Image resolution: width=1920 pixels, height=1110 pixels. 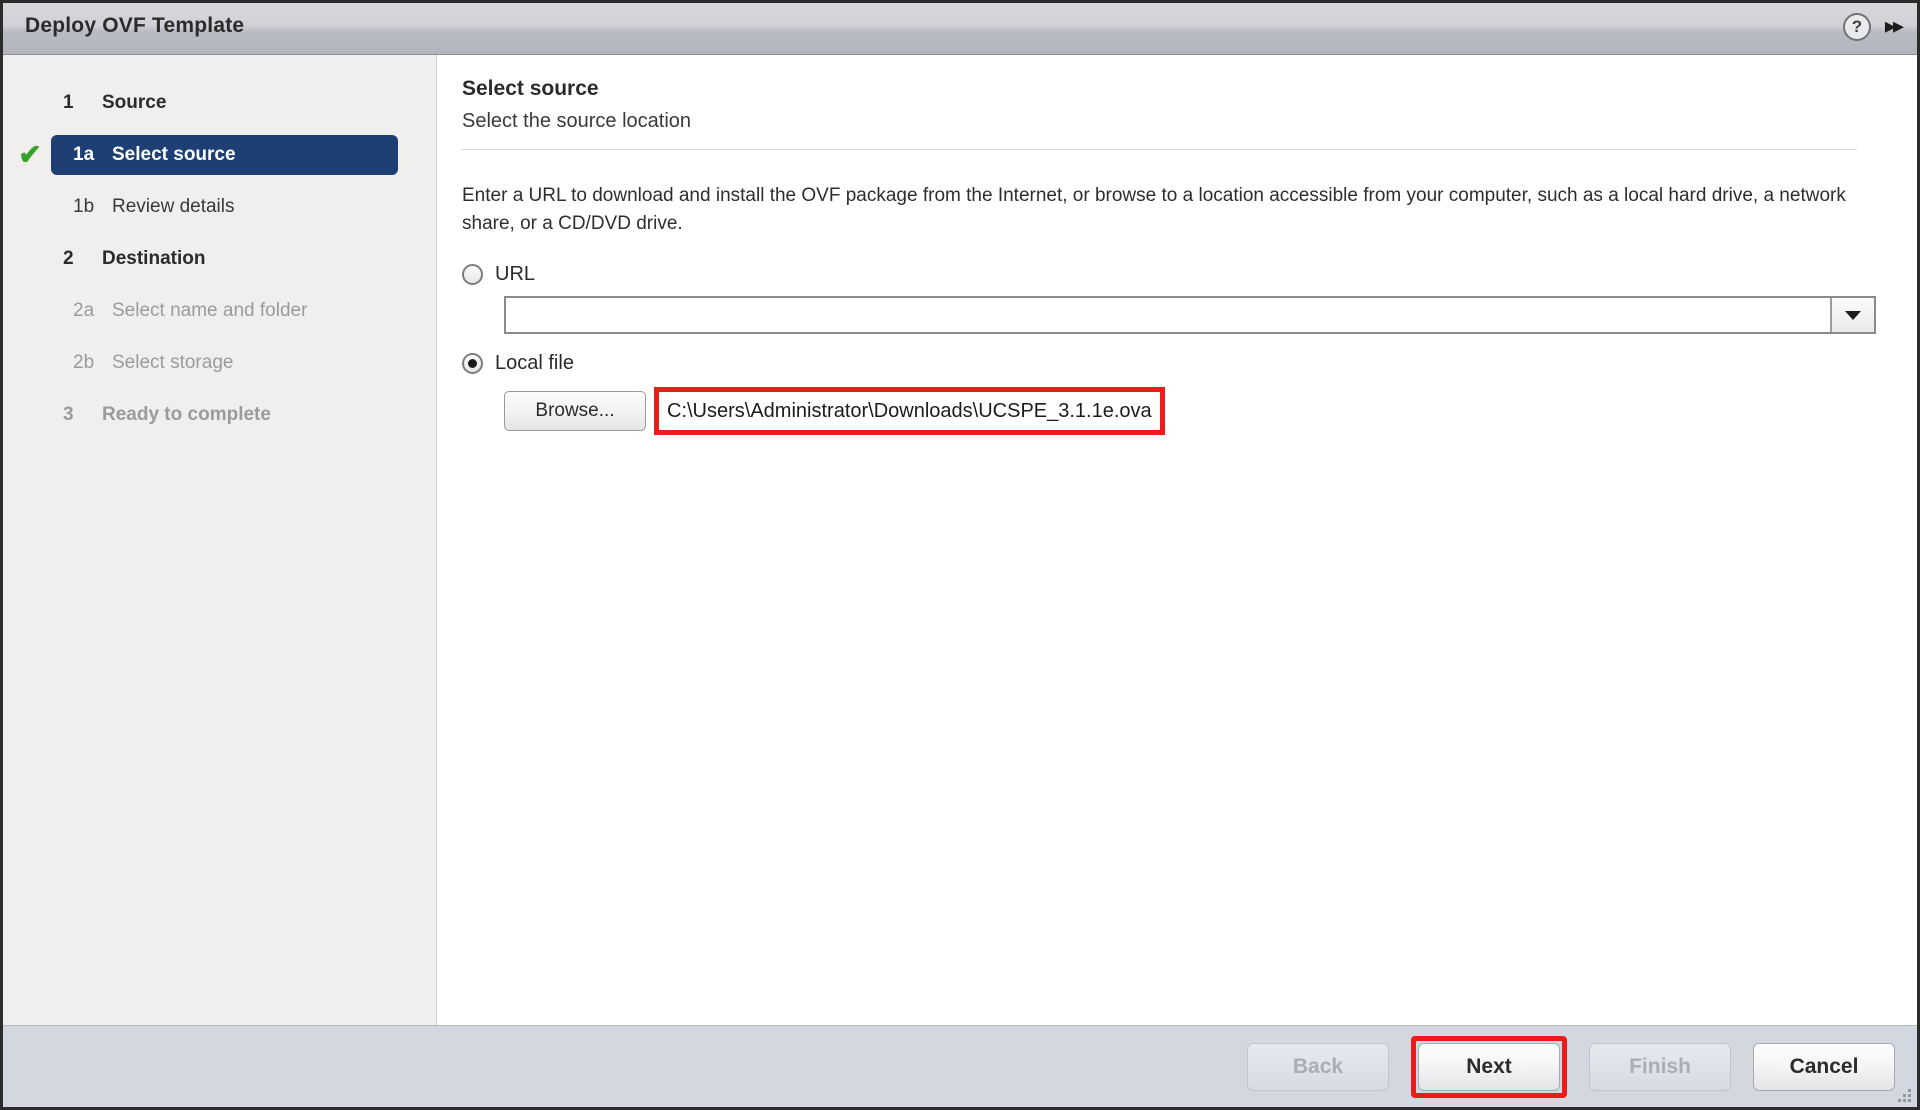 I want to click on chevron-down-icon, so click(x=1853, y=315).